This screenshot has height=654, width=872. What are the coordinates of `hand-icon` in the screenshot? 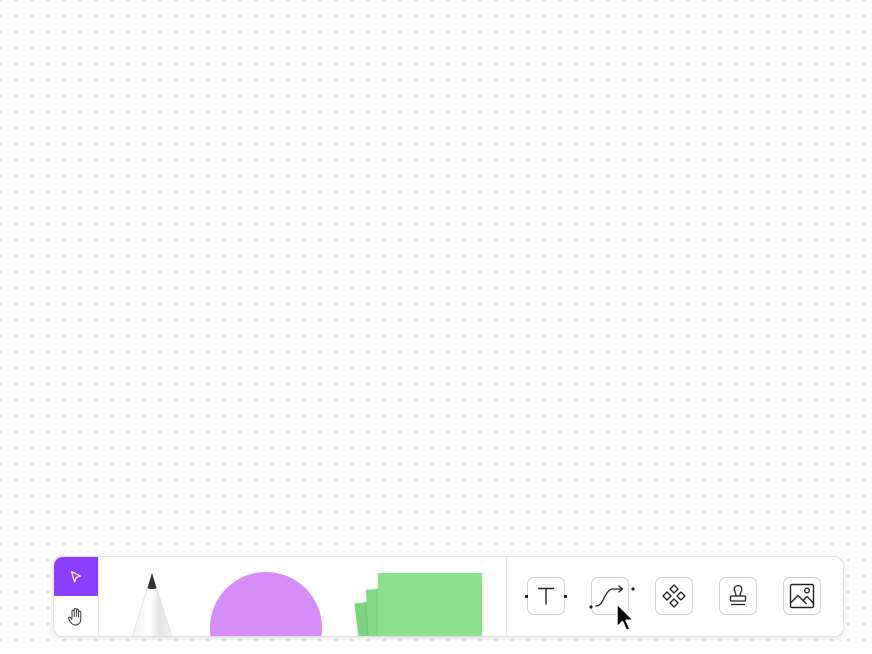 It's located at (75, 616).